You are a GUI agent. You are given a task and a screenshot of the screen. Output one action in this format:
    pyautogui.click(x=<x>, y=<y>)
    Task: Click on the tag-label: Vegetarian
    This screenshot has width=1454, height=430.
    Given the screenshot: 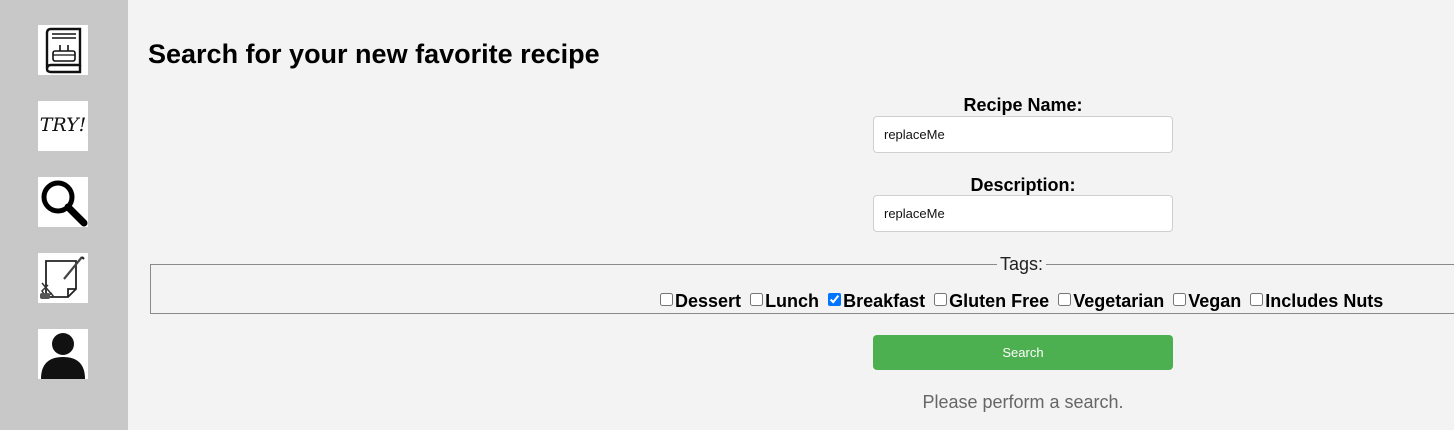 What is the action you would take?
    pyautogui.click(x=1119, y=301)
    